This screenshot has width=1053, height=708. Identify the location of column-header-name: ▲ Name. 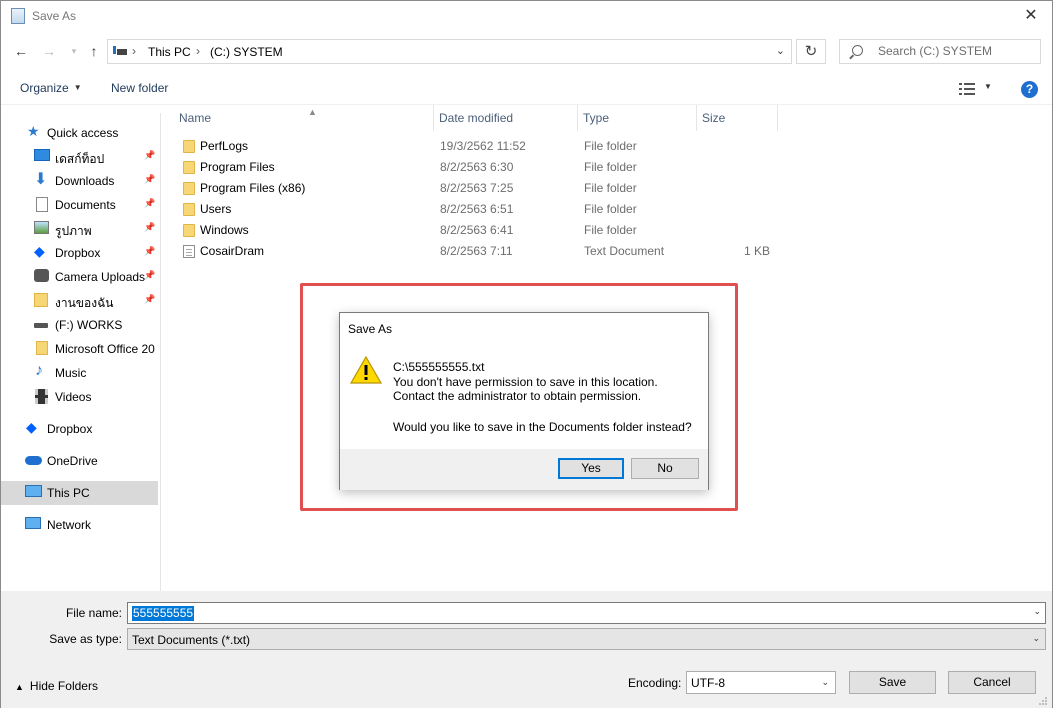
(304, 118).